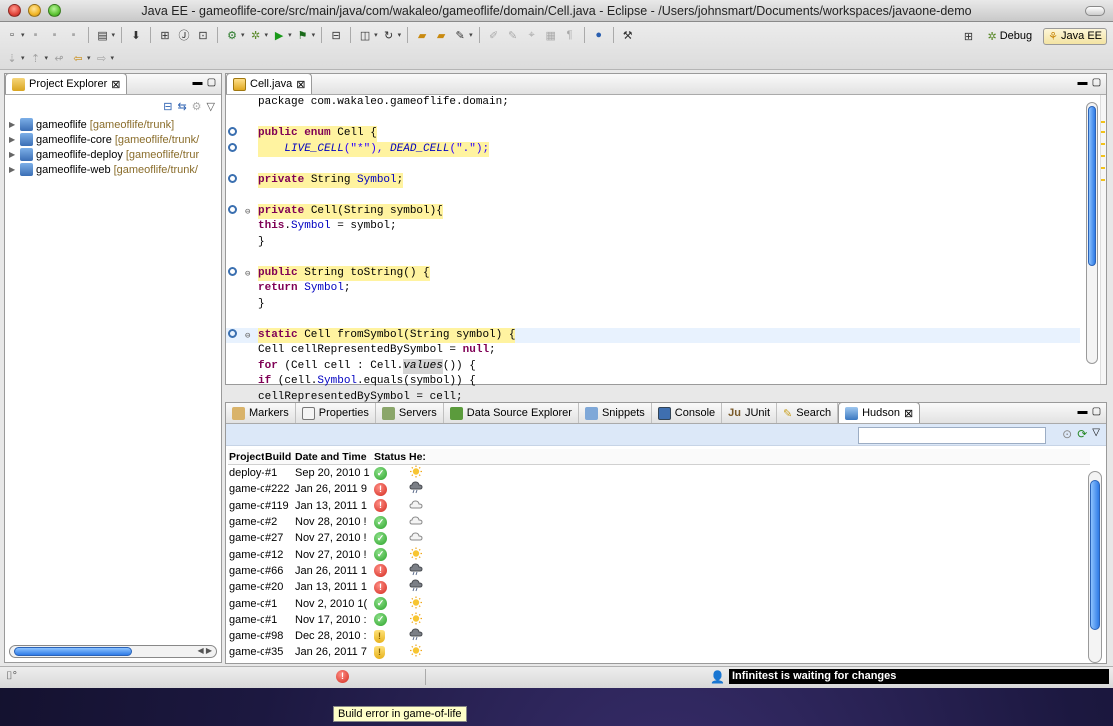 The height and width of the screenshot is (726, 1113). Describe the element at coordinates (113, 139) in the screenshot. I see `tree-item-gameoflife-core: ▶ gameoflife-core [gameoflife/trunk/` at that location.